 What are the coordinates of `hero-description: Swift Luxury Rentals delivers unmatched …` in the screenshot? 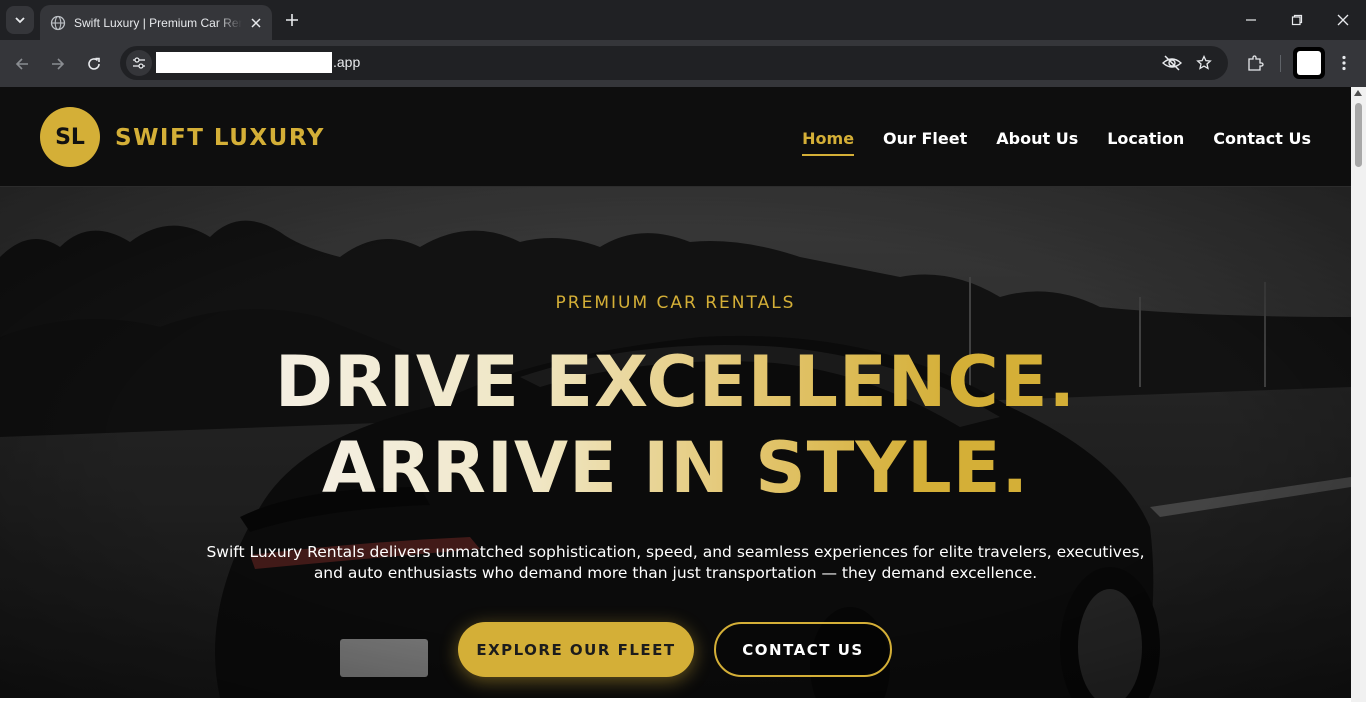 It's located at (675, 562).